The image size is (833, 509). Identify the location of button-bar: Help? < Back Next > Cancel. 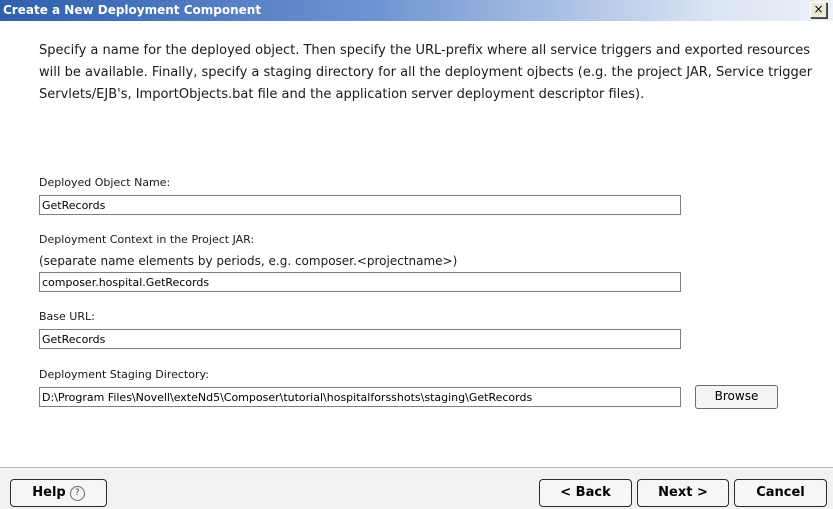
(416, 488).